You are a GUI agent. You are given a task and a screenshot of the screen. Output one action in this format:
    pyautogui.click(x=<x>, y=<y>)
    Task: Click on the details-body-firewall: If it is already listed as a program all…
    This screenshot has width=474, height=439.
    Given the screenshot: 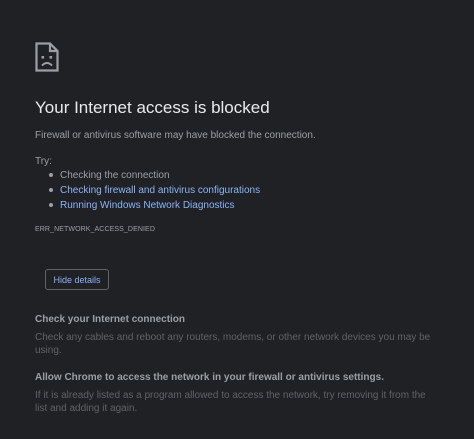 What is the action you would take?
    pyautogui.click(x=230, y=402)
    